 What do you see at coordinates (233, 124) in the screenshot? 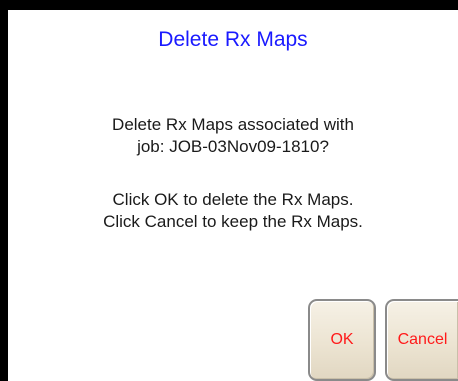
I see `message-line: Delete Rx Maps associated with` at bounding box center [233, 124].